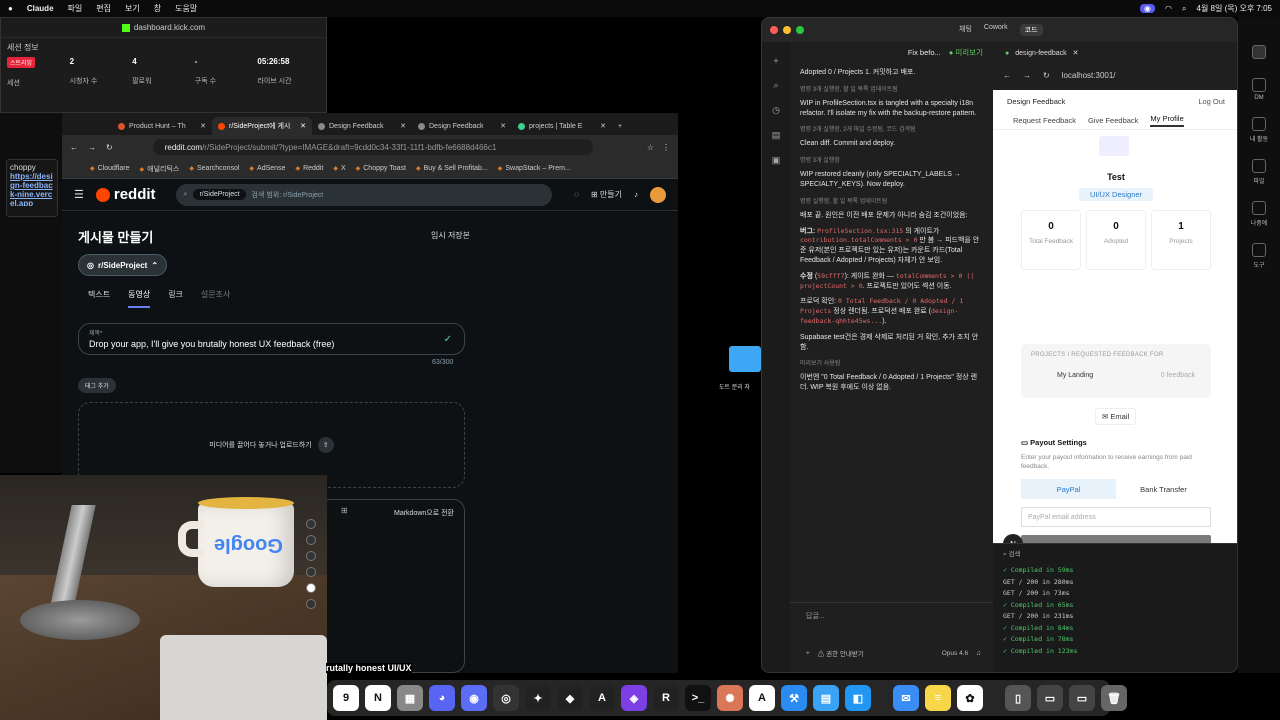  Describe the element at coordinates (262, 126) in the screenshot. I see `tab-reddit: r/SideProject에 게시 ✕` at that location.